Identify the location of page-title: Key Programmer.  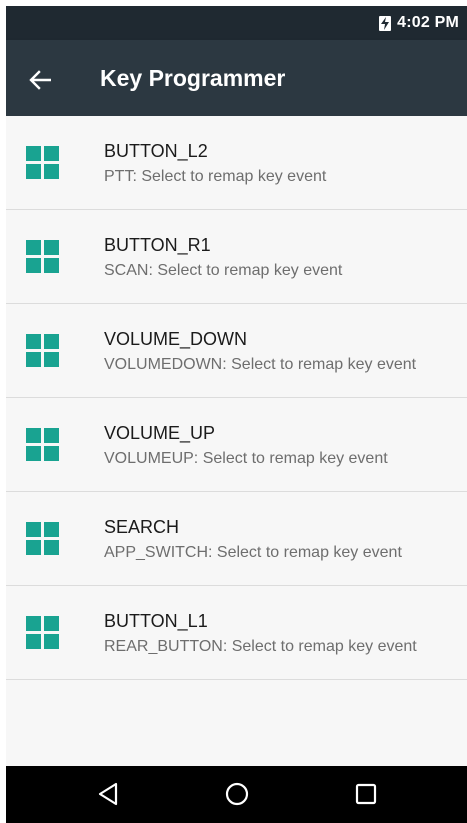
(193, 78).